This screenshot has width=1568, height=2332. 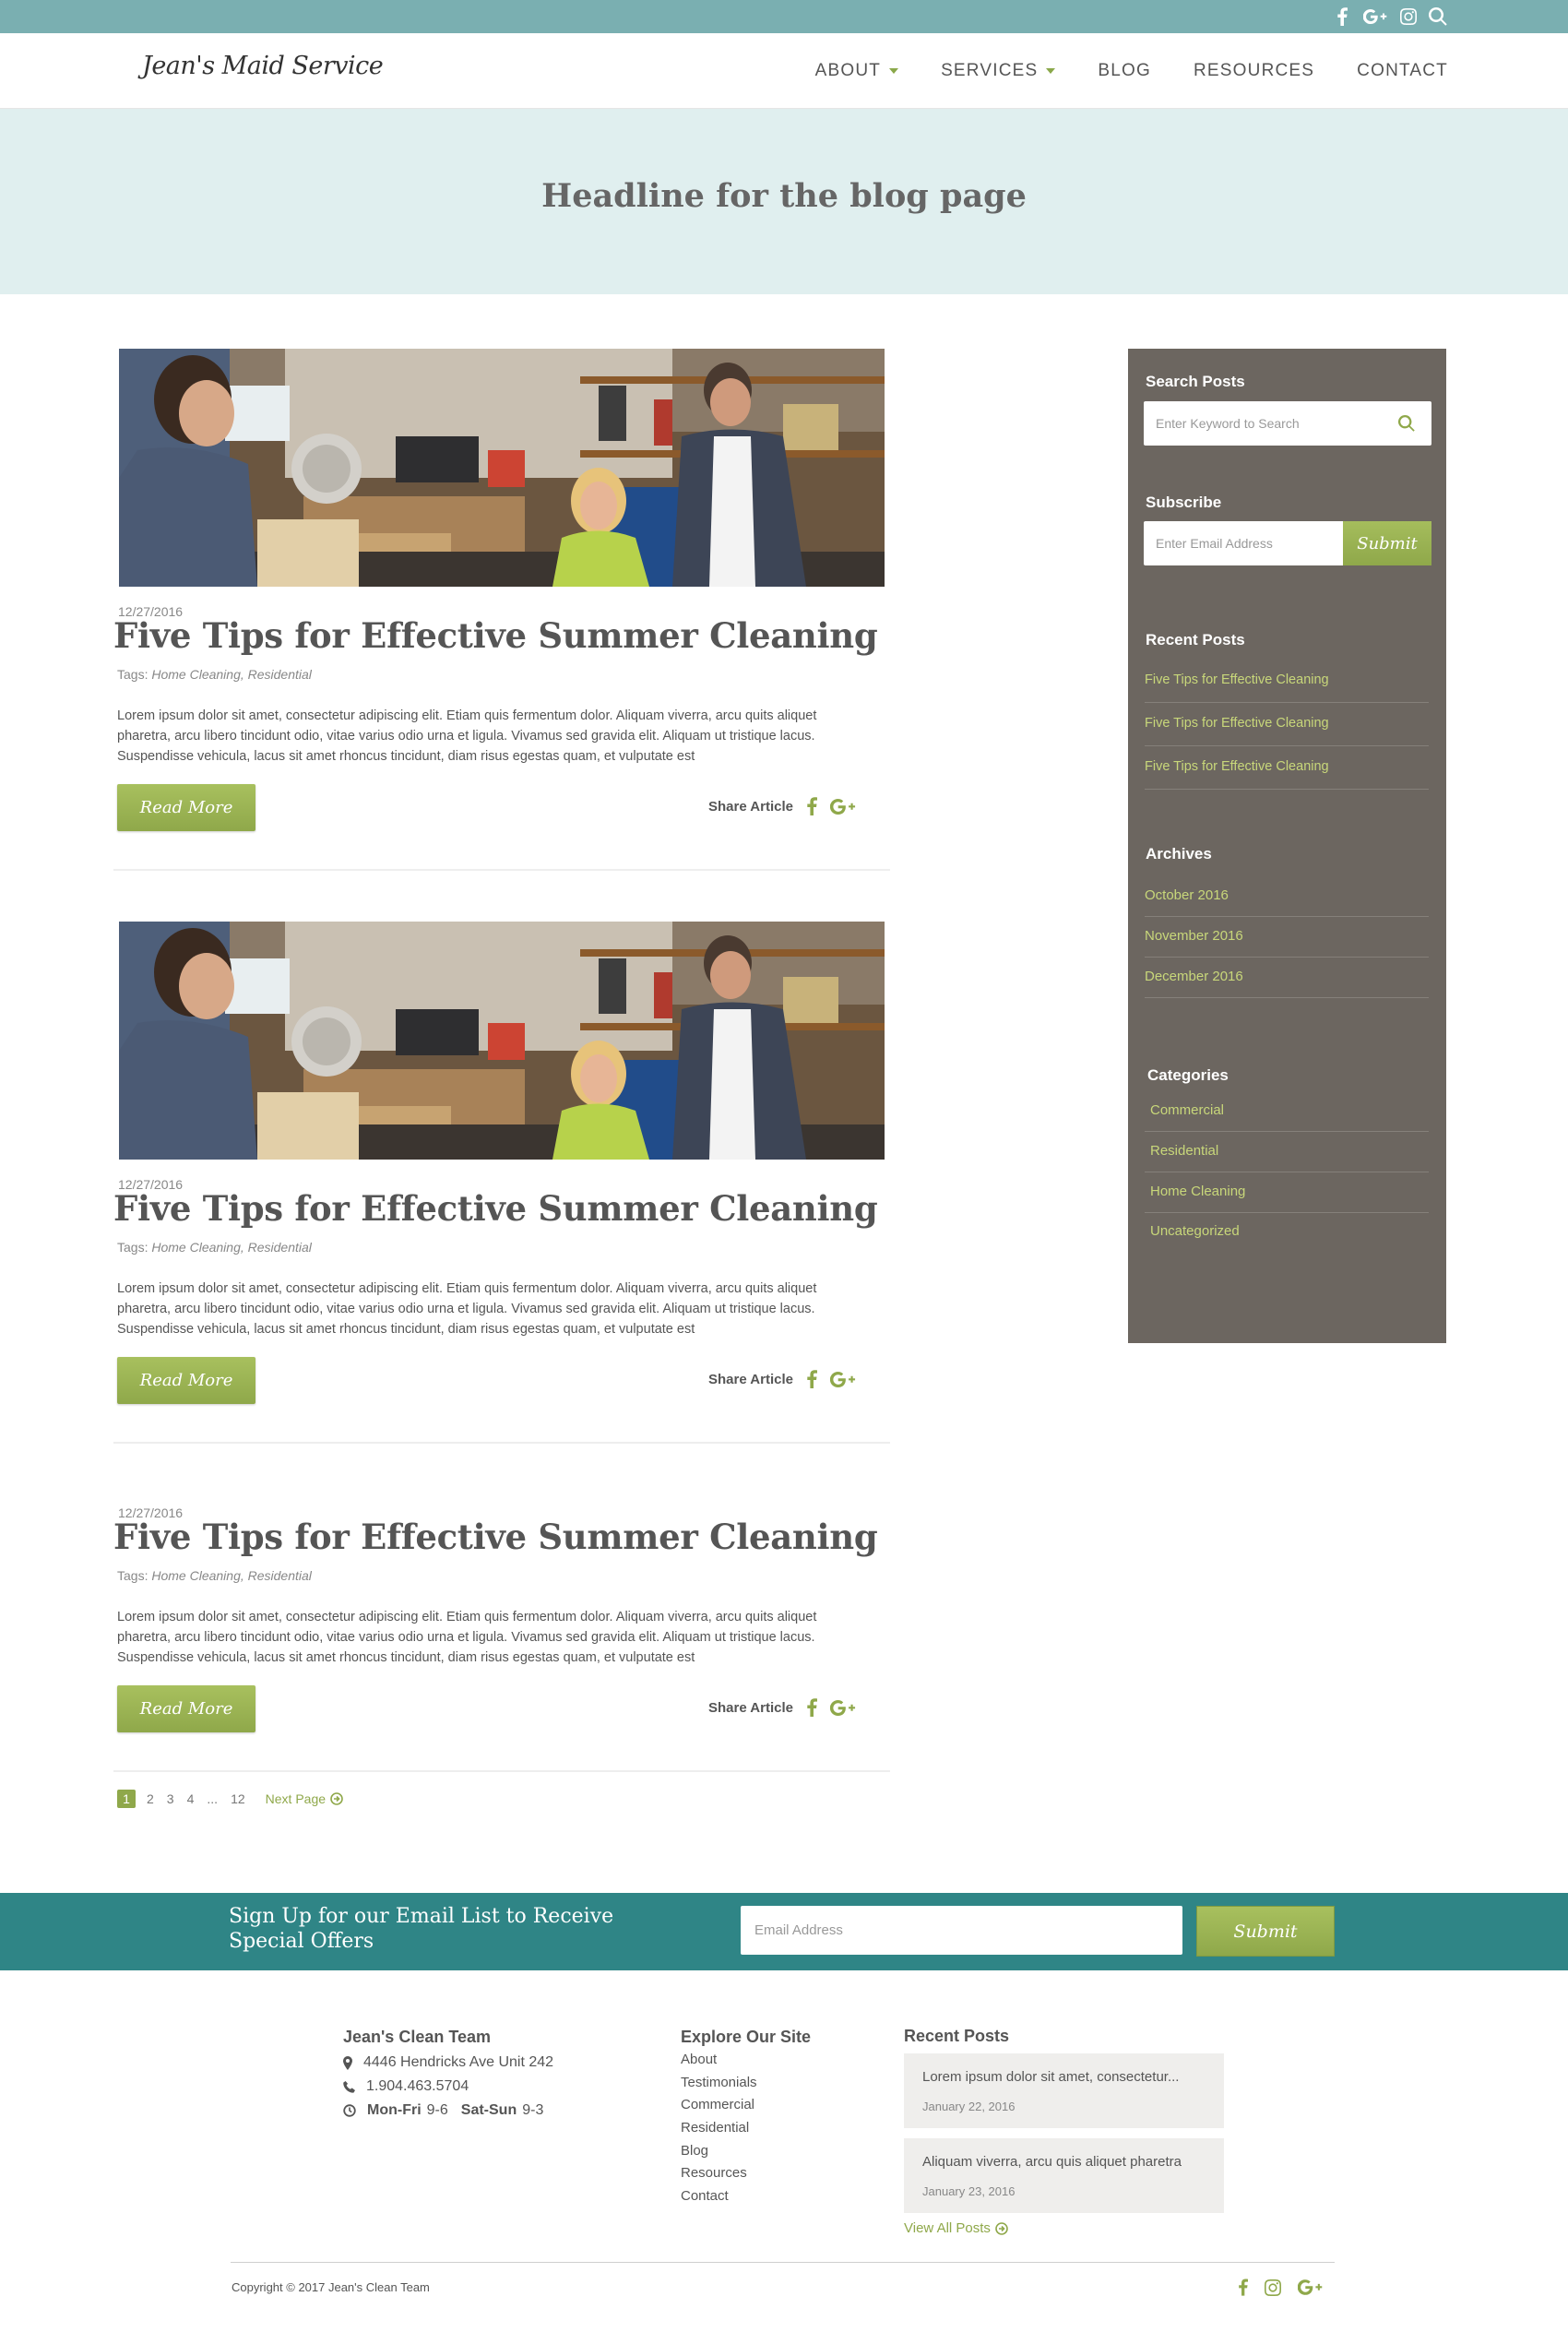 I want to click on sidebar-heading-subscribe: Subscribe, so click(x=1184, y=503).